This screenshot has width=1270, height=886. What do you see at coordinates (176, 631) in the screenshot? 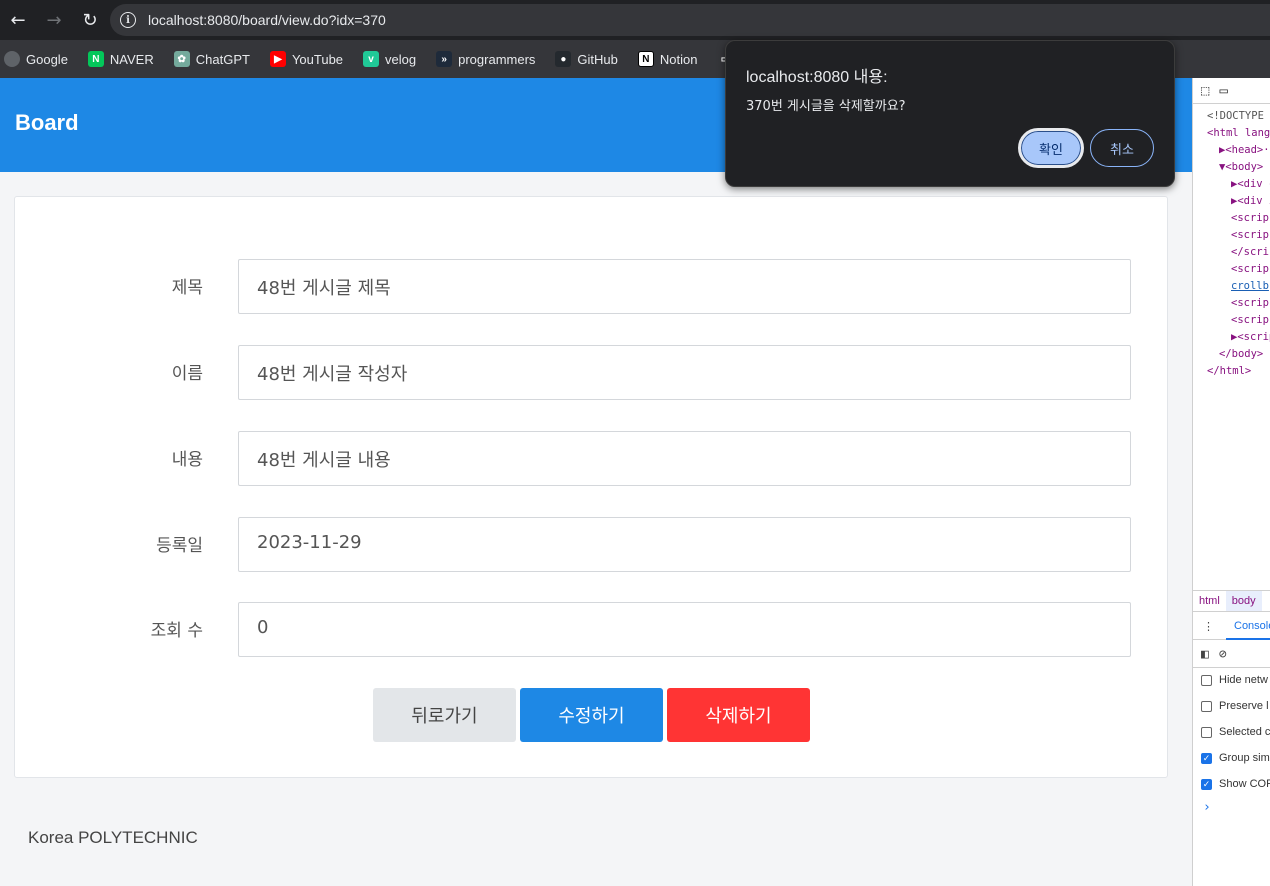
I see `views-label: 조회 수` at bounding box center [176, 631].